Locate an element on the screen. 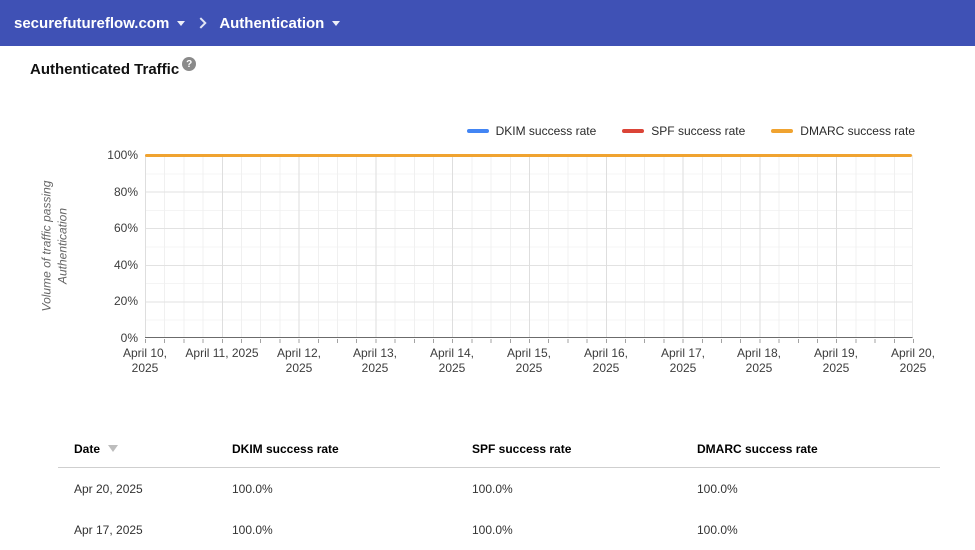 Image resolution: width=975 pixels, height=550 pixels. x-axis-ticks is located at coordinates (529, 341).